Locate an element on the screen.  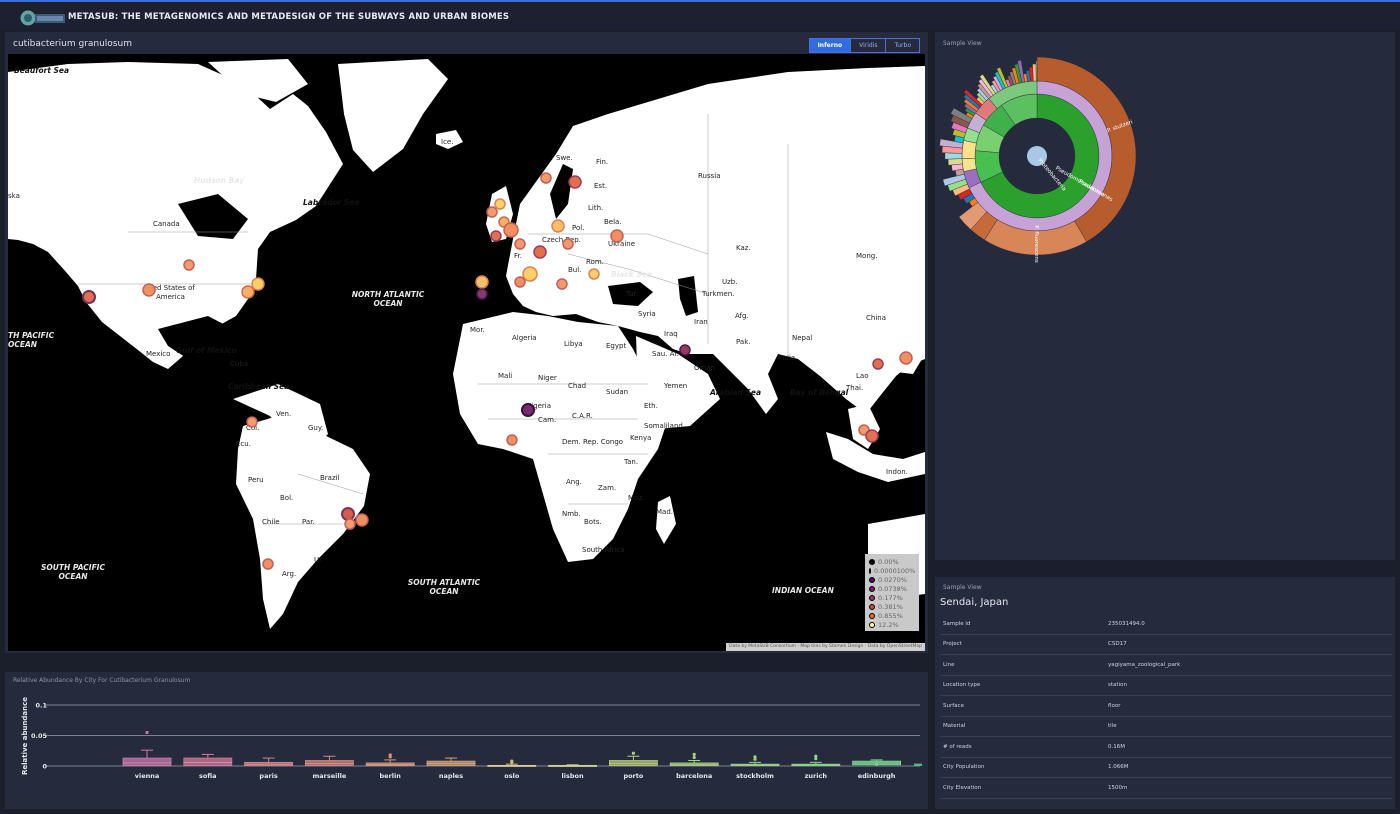
x-tick-label: sofia is located at coordinates (208, 776).